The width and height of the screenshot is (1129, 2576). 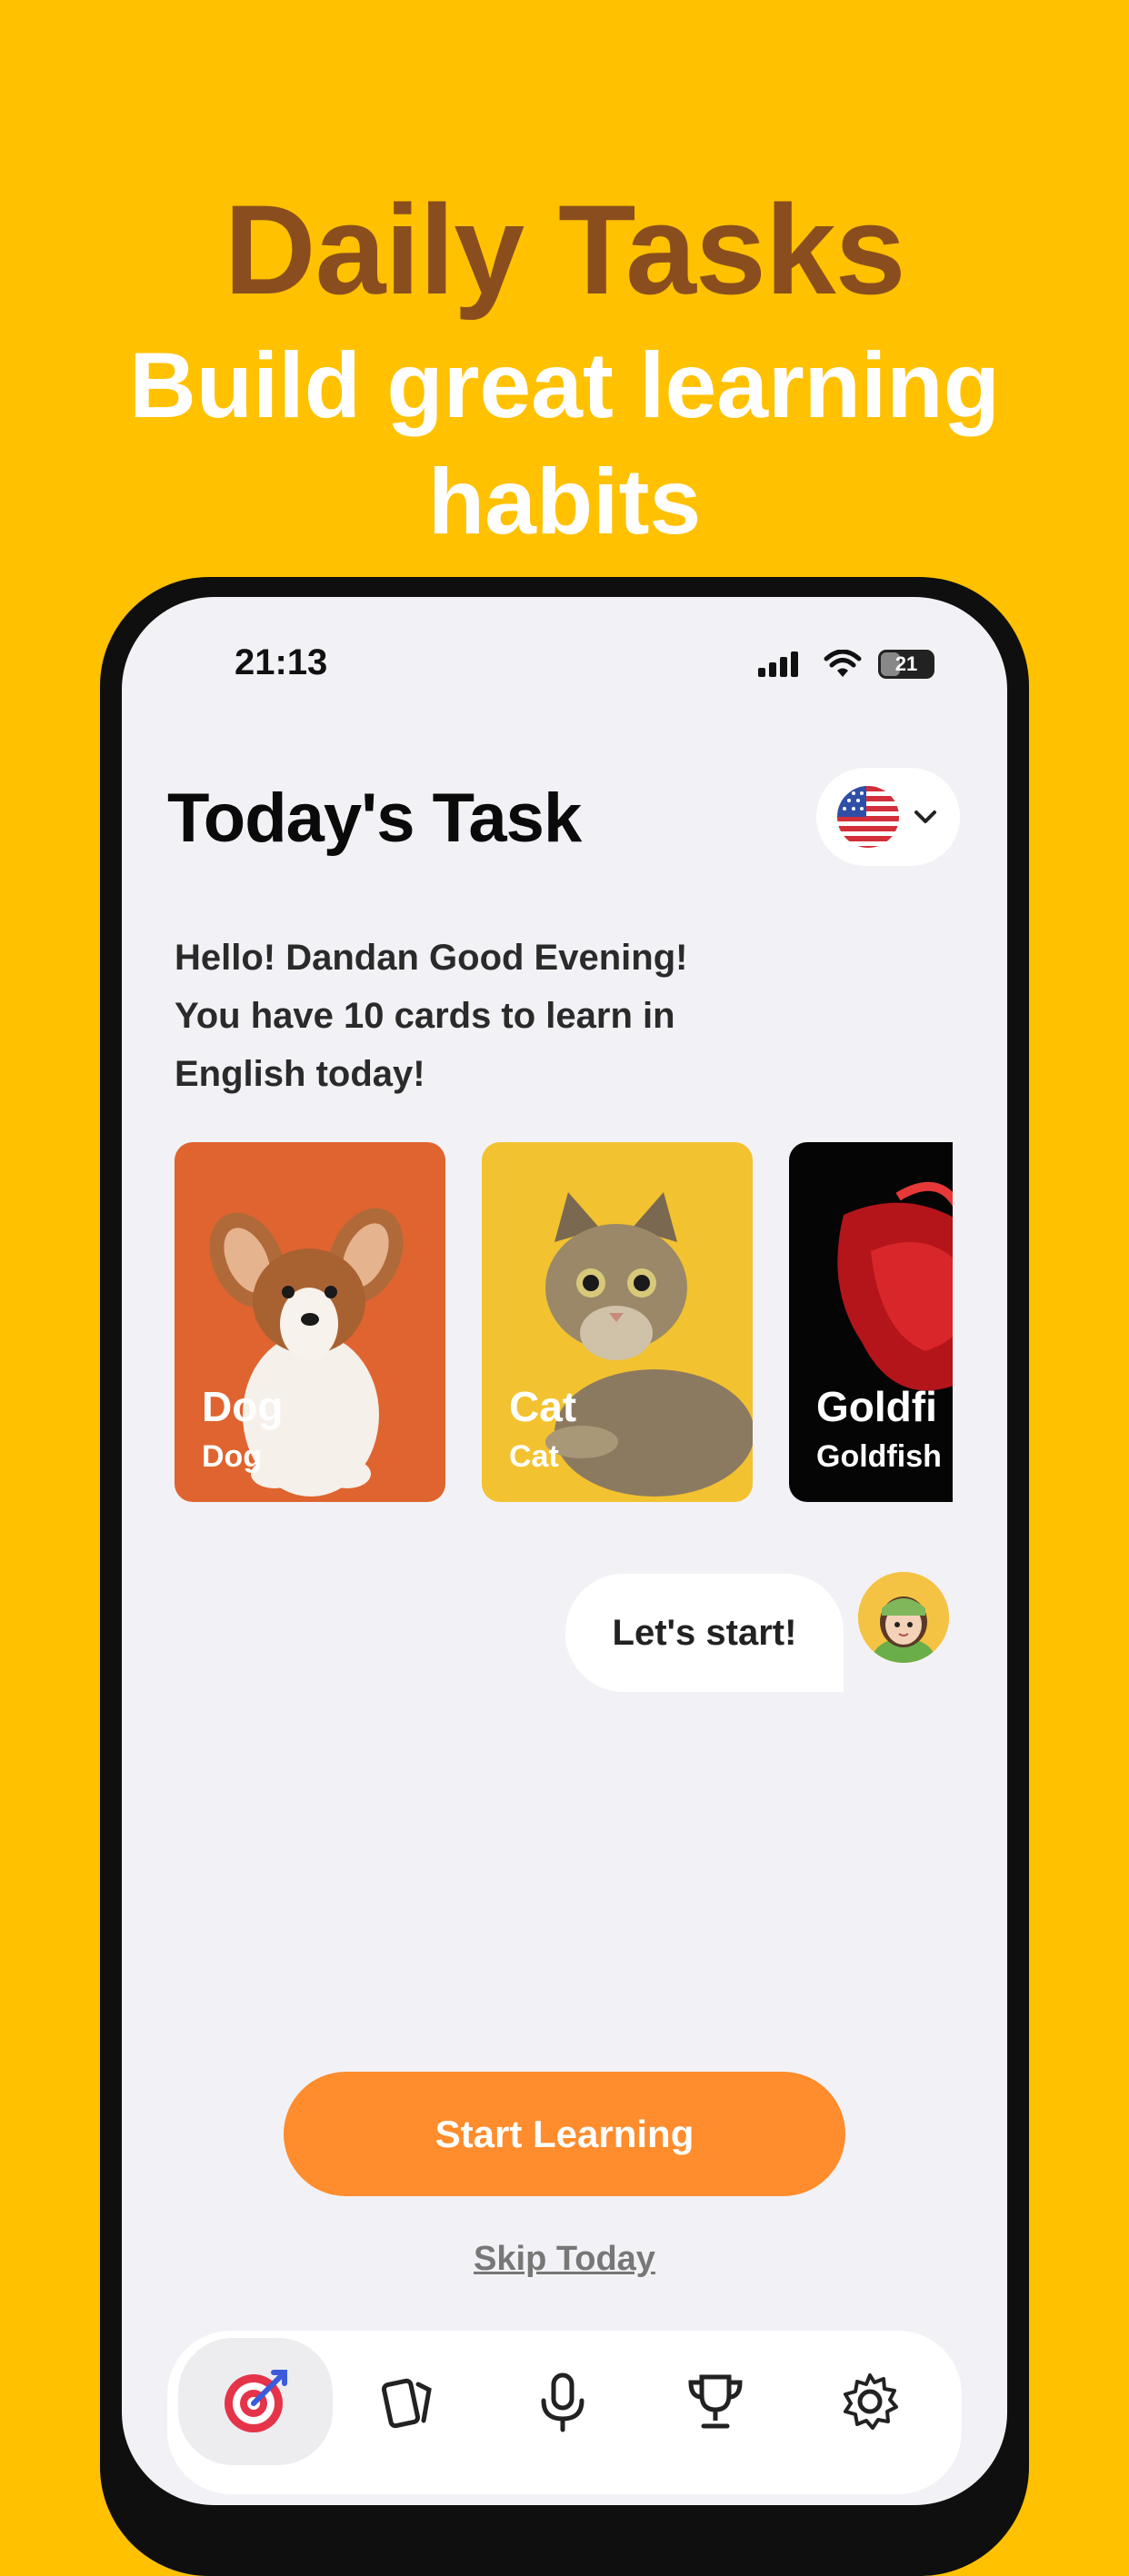 I want to click on gear-icon, so click(x=871, y=2402).